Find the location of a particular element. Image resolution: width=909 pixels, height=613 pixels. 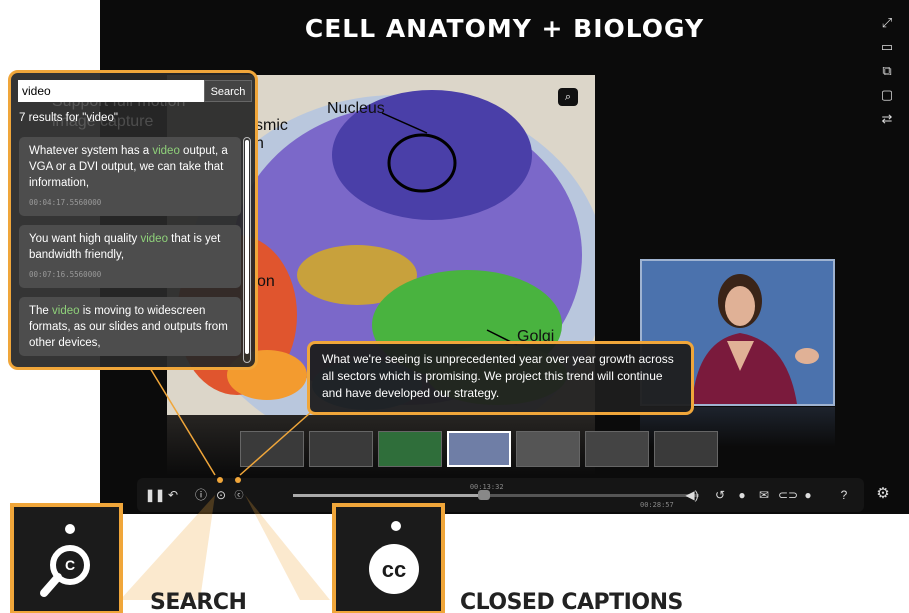

closed-captions-icon: cc is located at coordinates (394, 569).